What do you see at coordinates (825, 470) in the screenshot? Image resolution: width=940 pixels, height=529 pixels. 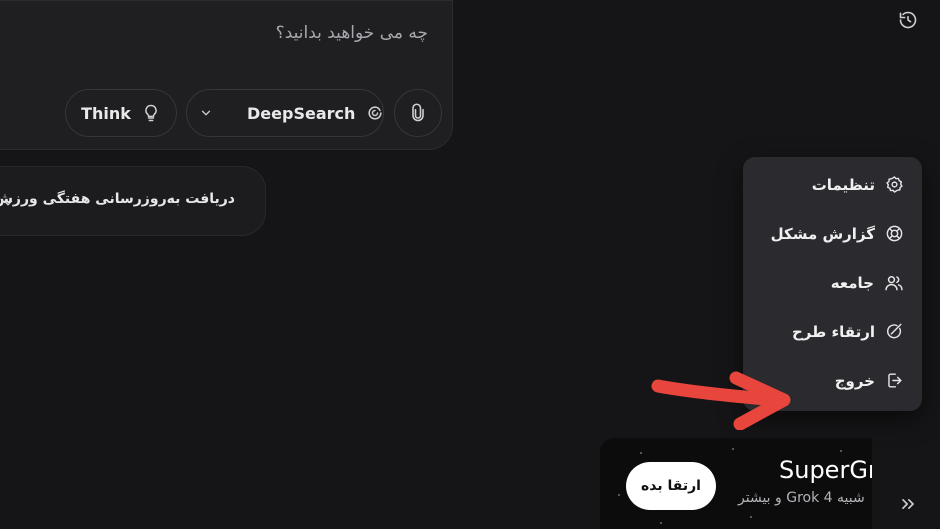 I see `promo-title: SuperGrok` at bounding box center [825, 470].